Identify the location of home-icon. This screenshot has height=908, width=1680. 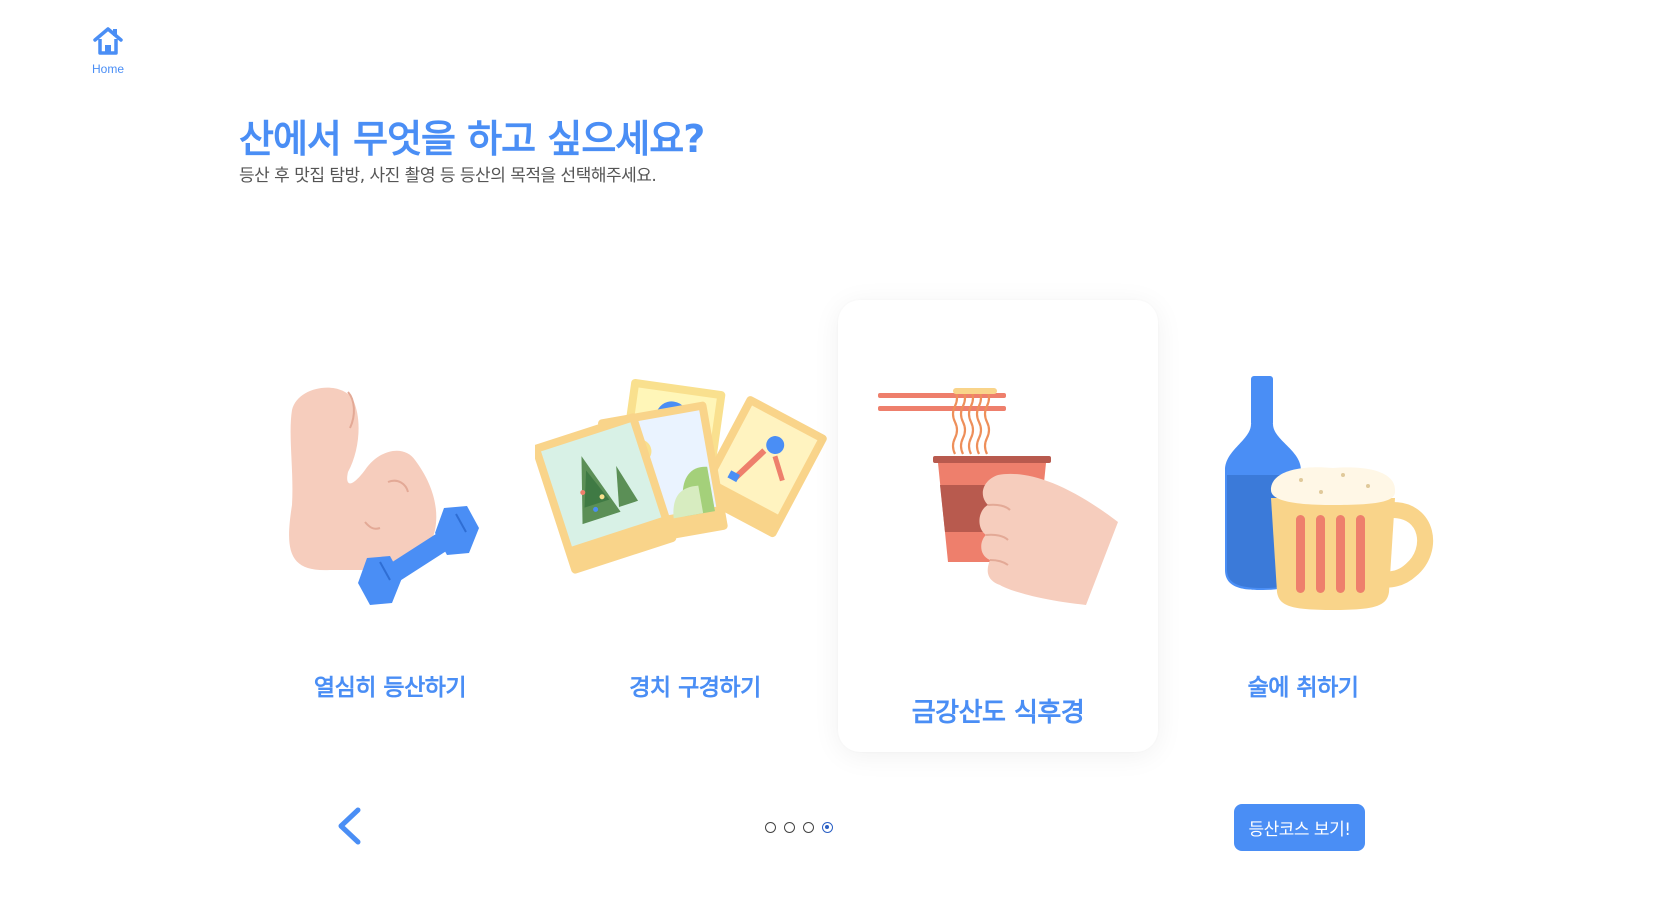
(108, 41).